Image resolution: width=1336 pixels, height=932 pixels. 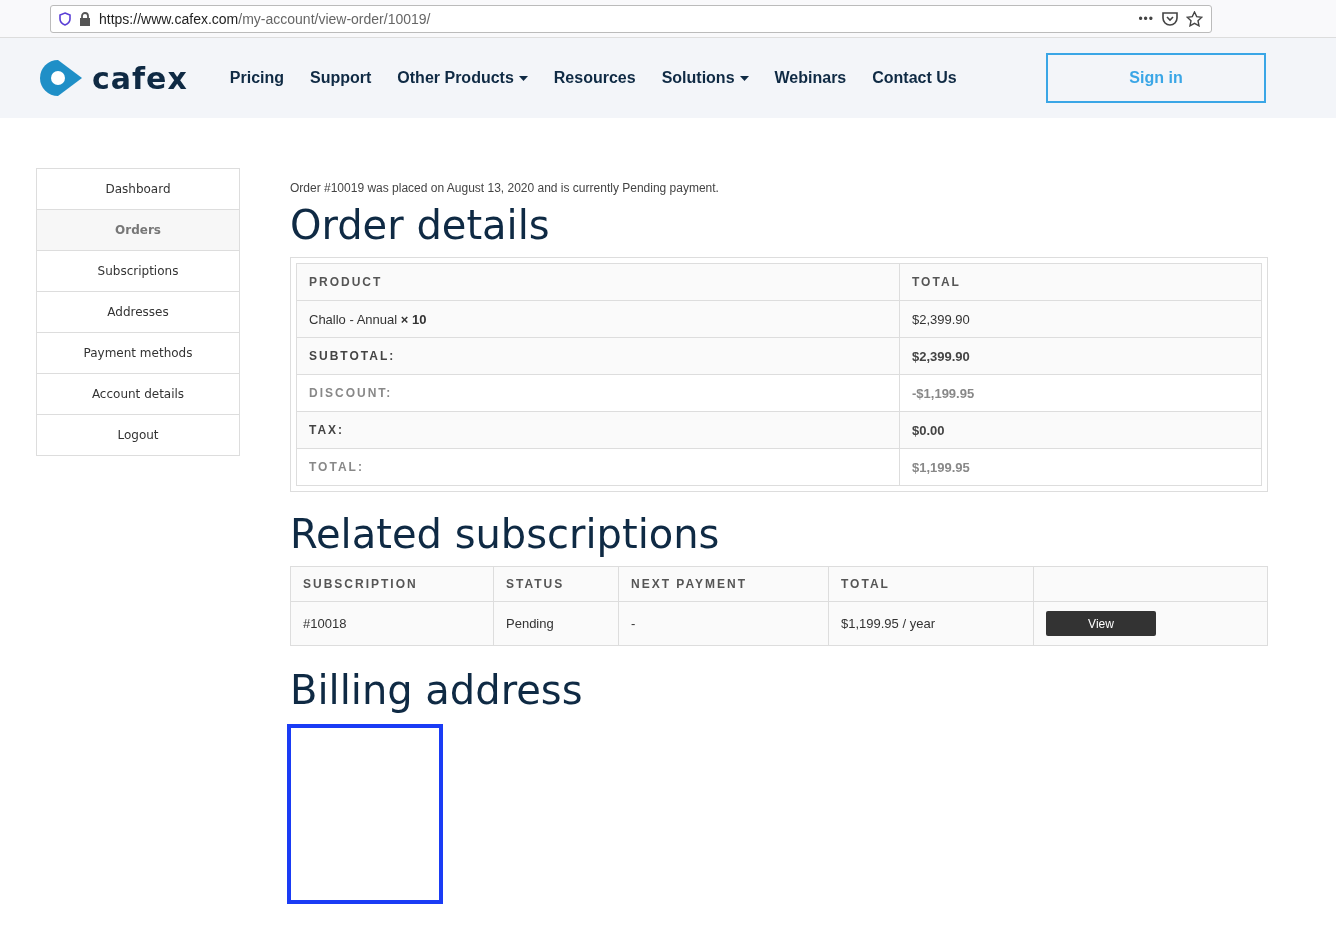 I want to click on lock-icon, so click(x=85, y=18).